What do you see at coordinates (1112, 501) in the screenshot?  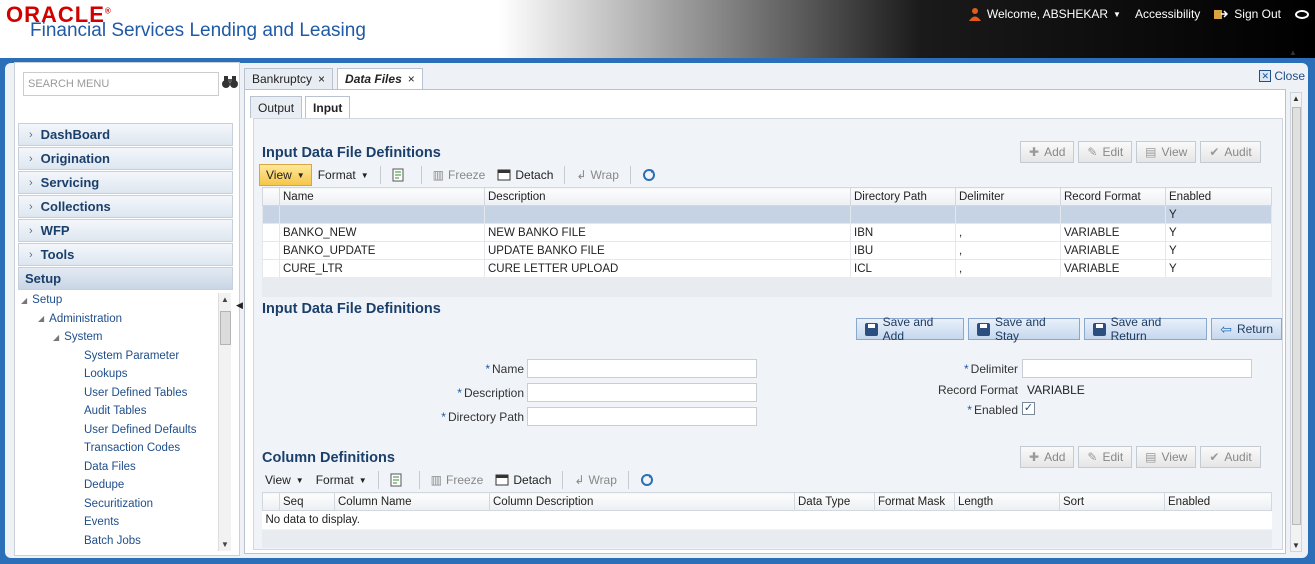 I see `col-header-sort: Sort` at bounding box center [1112, 501].